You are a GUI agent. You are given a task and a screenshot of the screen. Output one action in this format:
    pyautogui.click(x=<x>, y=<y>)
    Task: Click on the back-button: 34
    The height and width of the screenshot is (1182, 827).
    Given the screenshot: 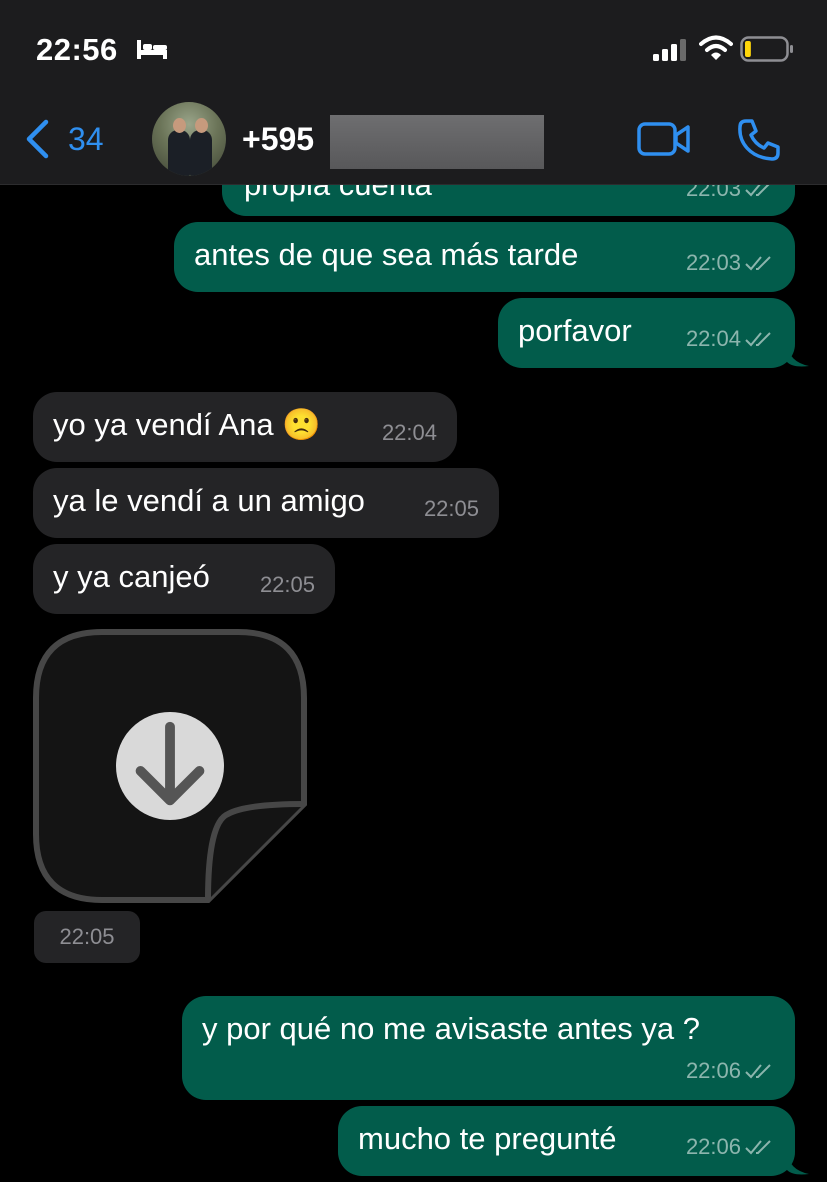 What is the action you would take?
    pyautogui.click(x=64, y=139)
    